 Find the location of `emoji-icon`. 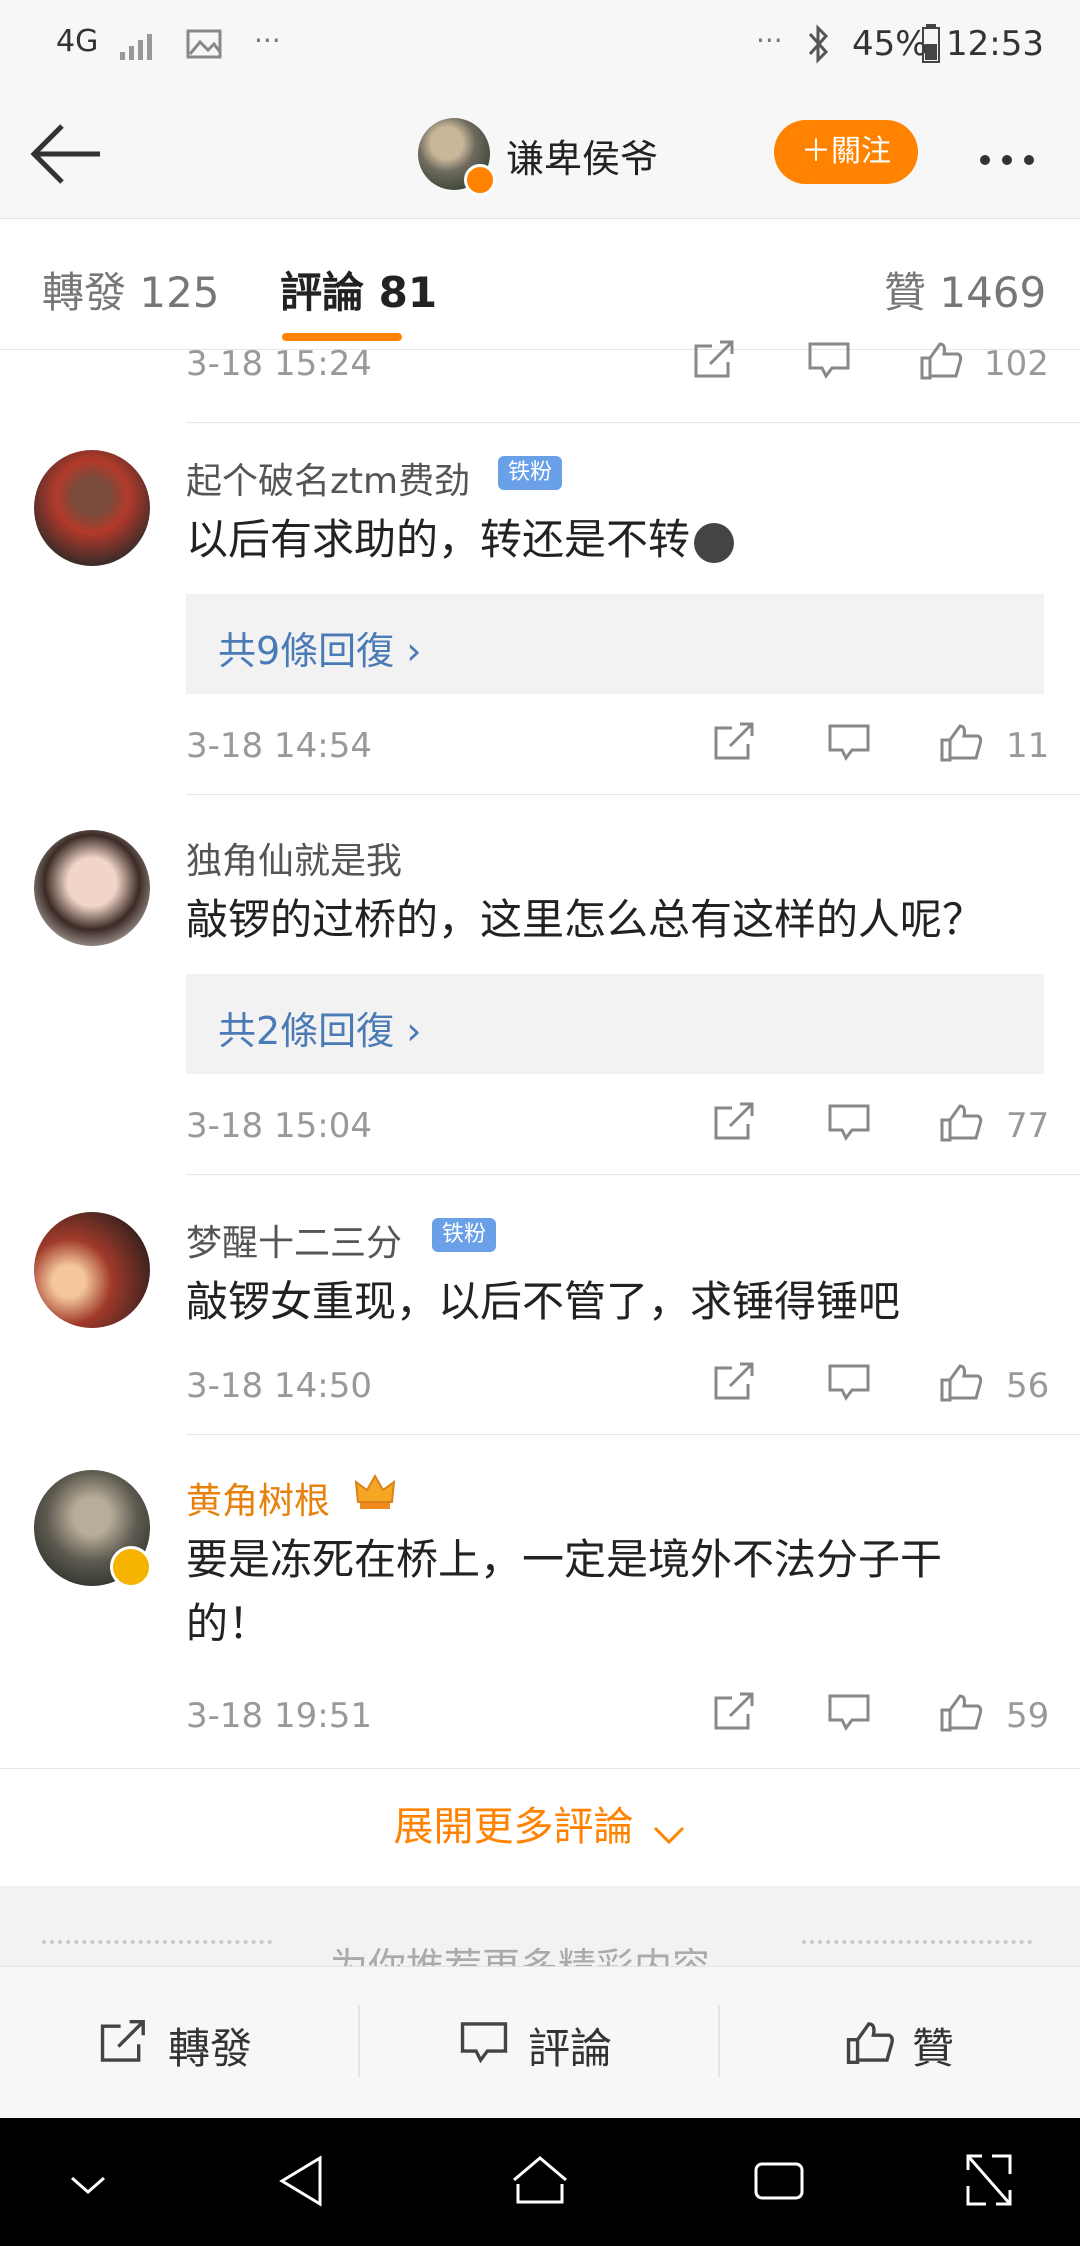

emoji-icon is located at coordinates (714, 542).